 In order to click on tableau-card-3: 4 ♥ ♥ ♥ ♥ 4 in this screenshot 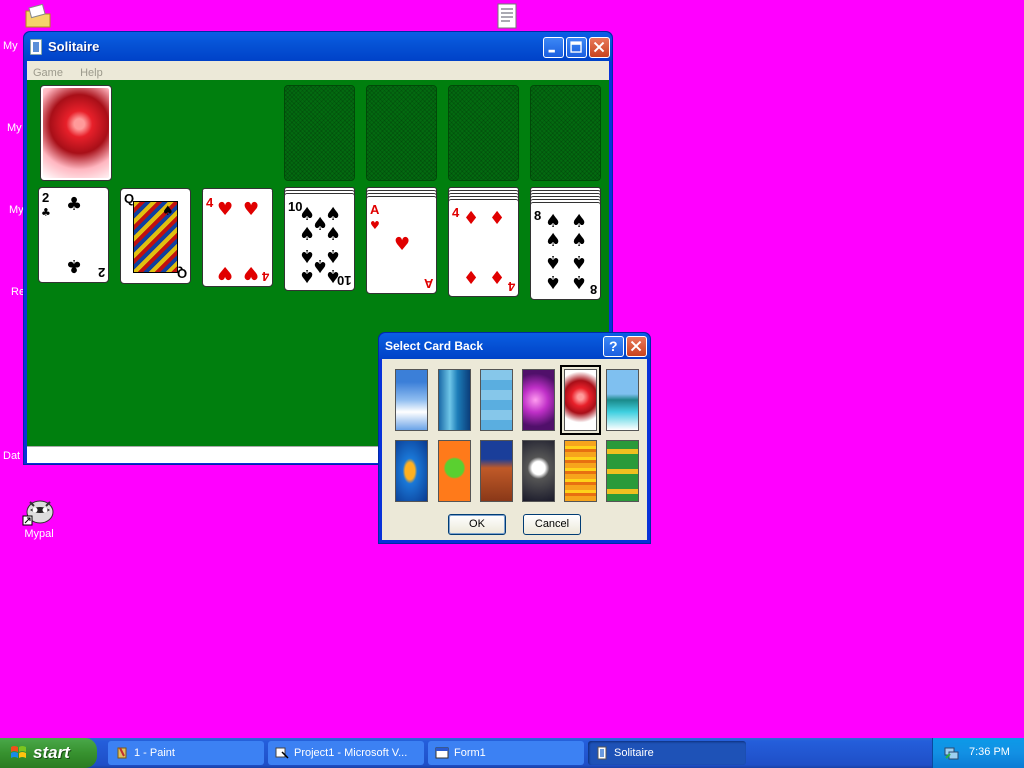, I will do `click(237, 237)`.